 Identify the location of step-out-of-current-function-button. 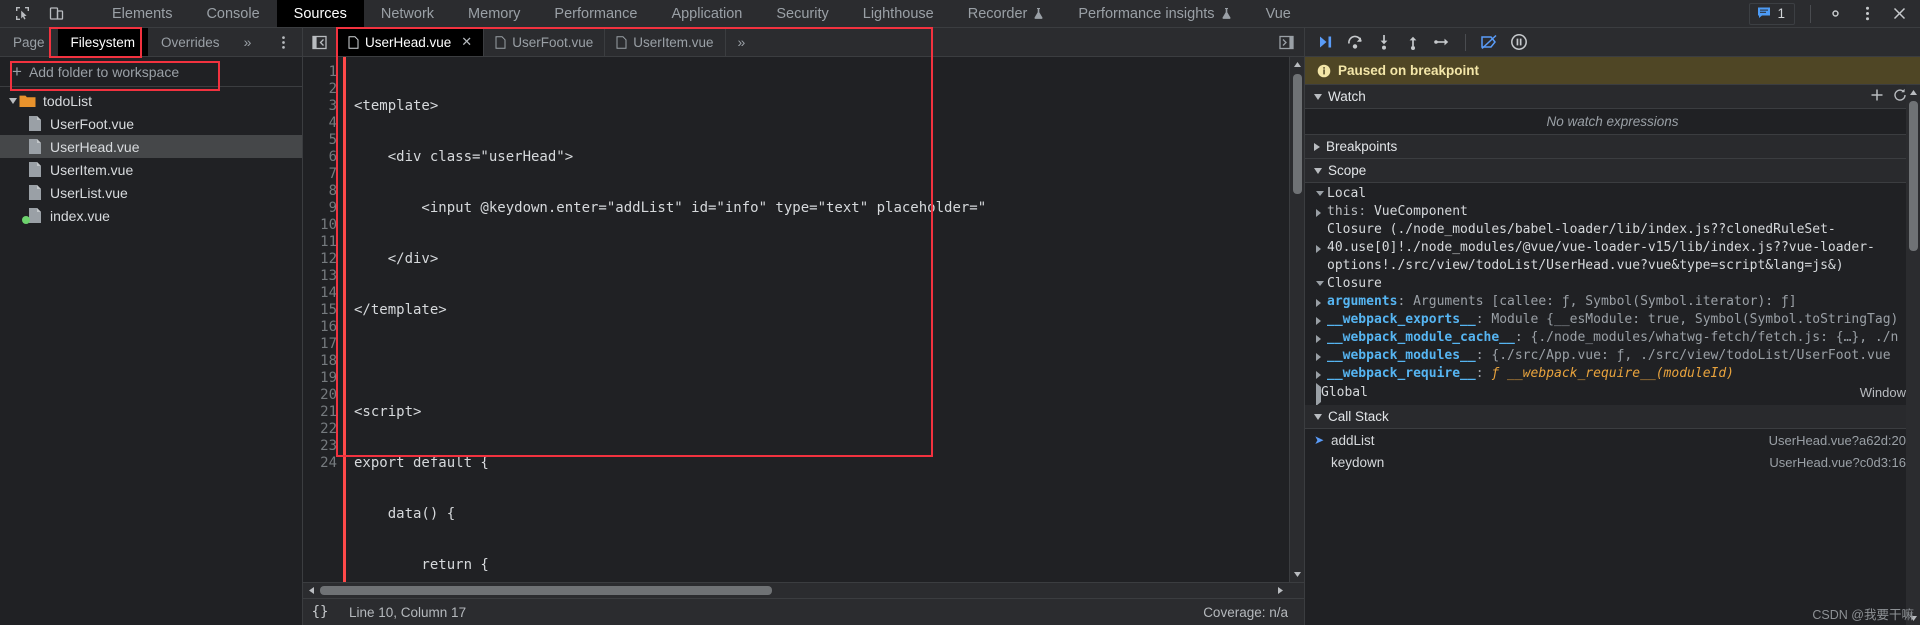
(1412, 42).